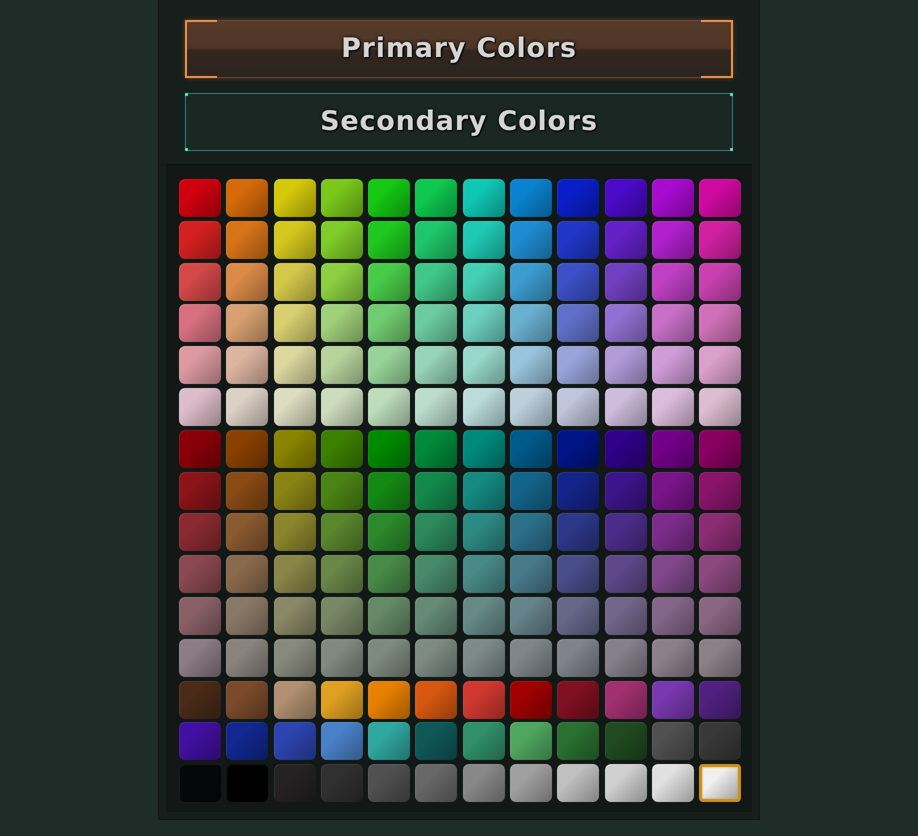 This screenshot has width=918, height=836. What do you see at coordinates (459, 49) in the screenshot?
I see `category-tab: Primary Colors` at bounding box center [459, 49].